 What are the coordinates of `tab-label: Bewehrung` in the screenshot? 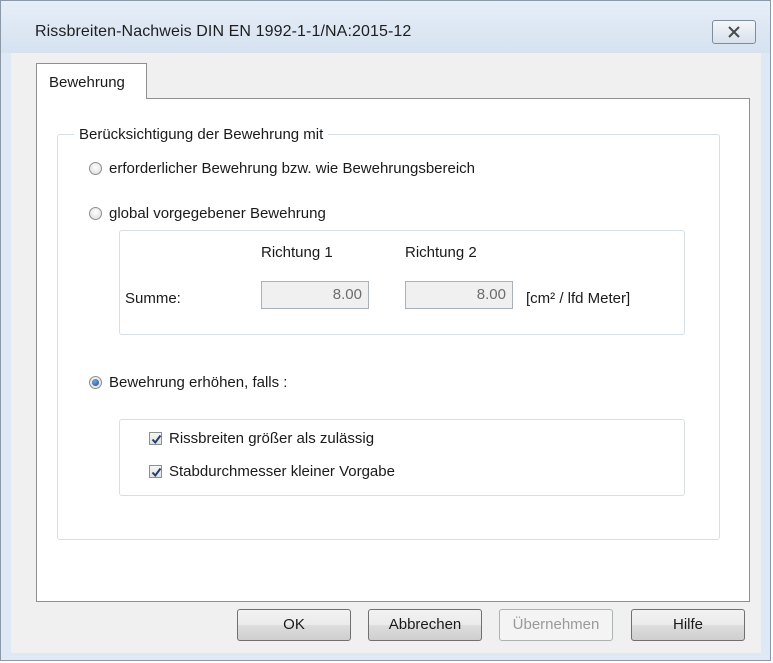 It's located at (87, 82).